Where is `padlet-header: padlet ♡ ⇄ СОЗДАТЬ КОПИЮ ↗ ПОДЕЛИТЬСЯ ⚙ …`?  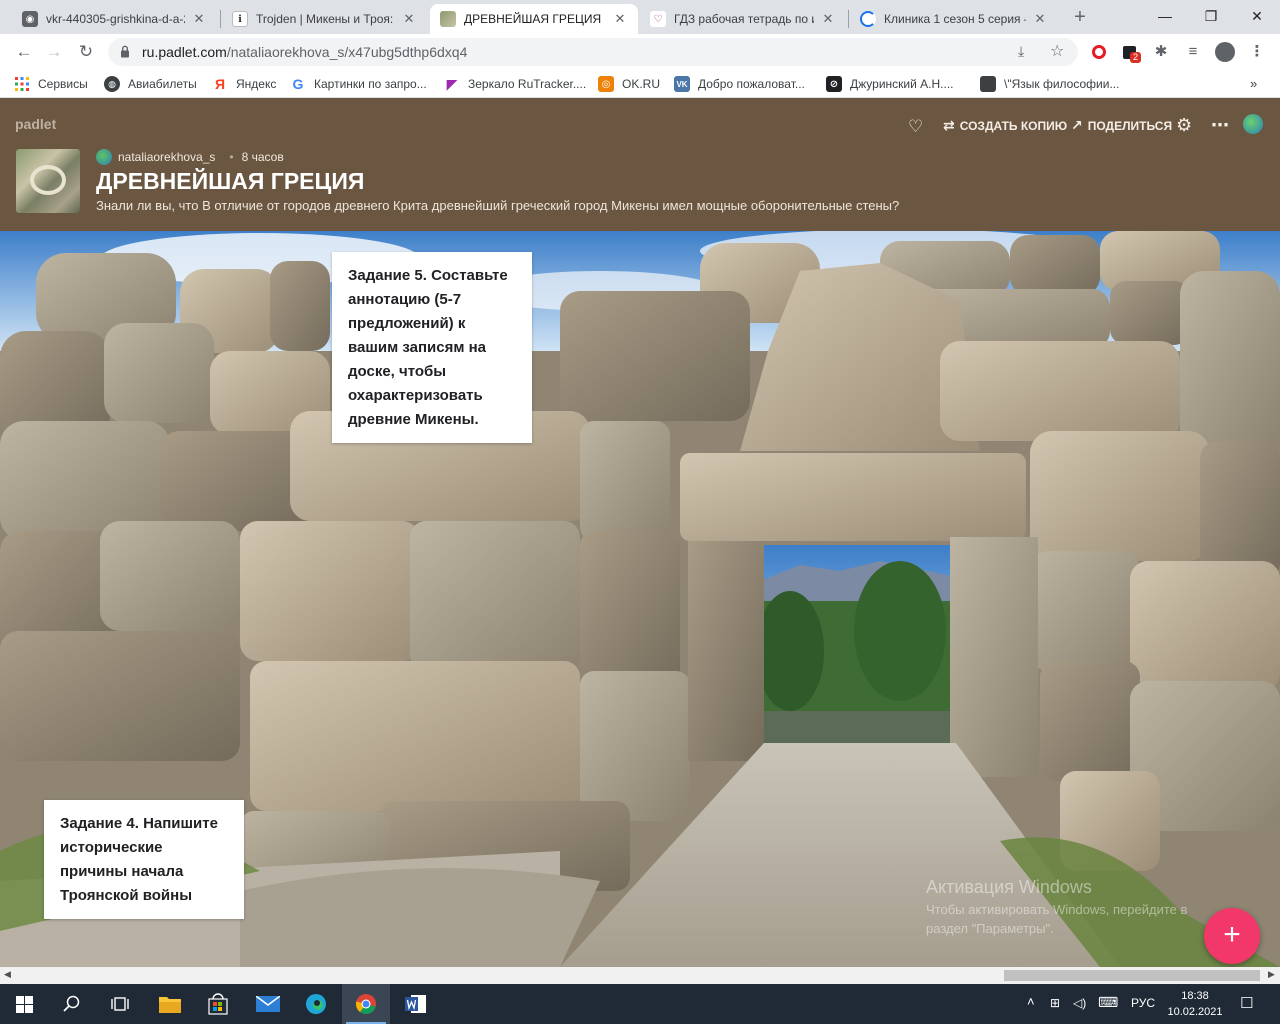 padlet-header: padlet ♡ ⇄ СОЗДАТЬ КОПИЮ ↗ ПОДЕЛИТЬСЯ ⚙ … is located at coordinates (640, 164).